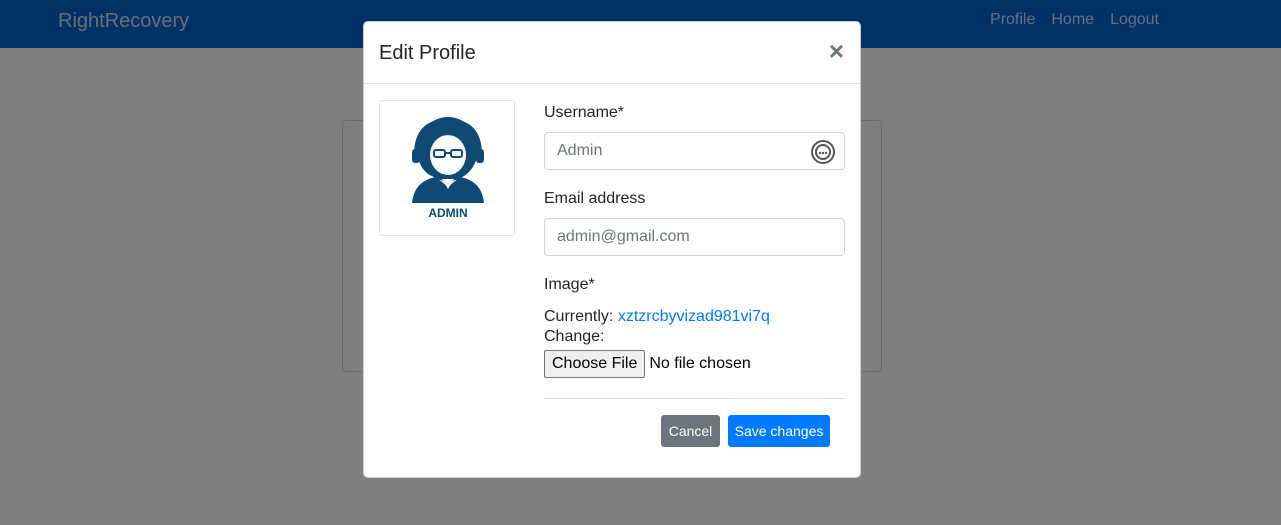 Image resolution: width=1281 pixels, height=525 pixels. I want to click on email-label: Email address, so click(595, 198).